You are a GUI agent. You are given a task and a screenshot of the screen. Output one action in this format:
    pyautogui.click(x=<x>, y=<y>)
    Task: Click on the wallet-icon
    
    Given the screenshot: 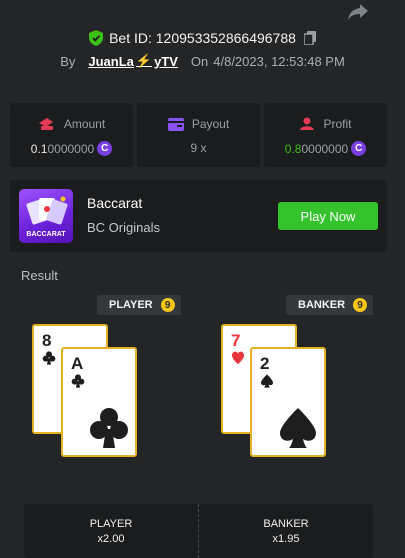 What is the action you would take?
    pyautogui.click(x=175, y=124)
    